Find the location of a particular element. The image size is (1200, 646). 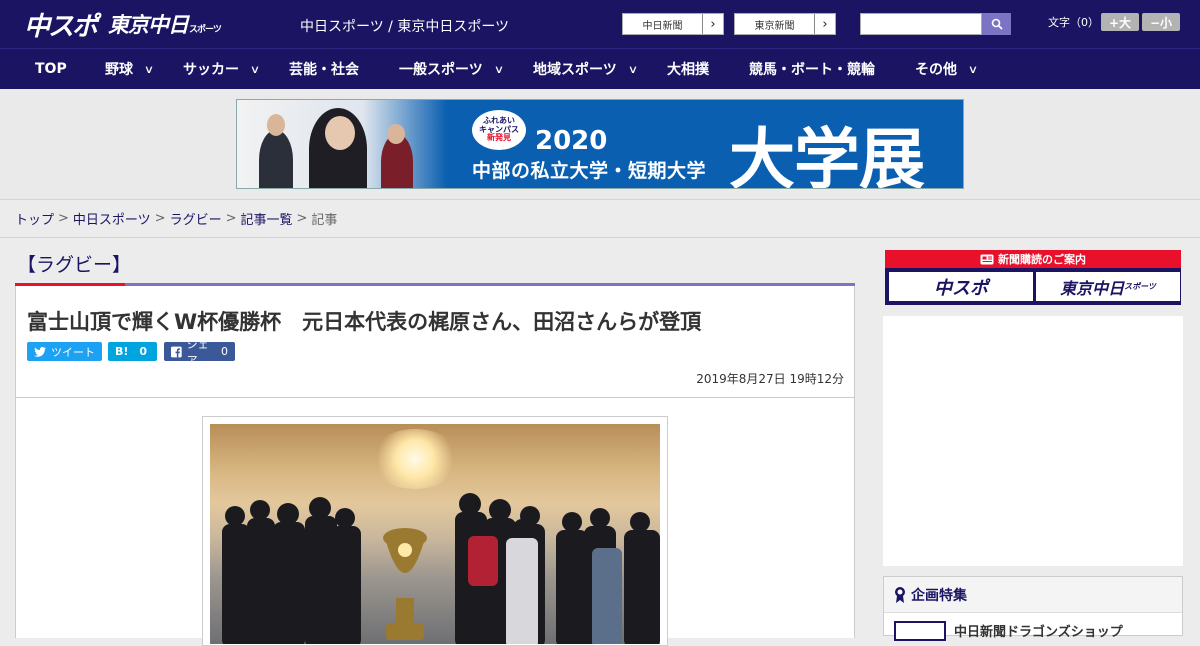

category-heading: 【ラグビー】 is located at coordinates (435, 263).